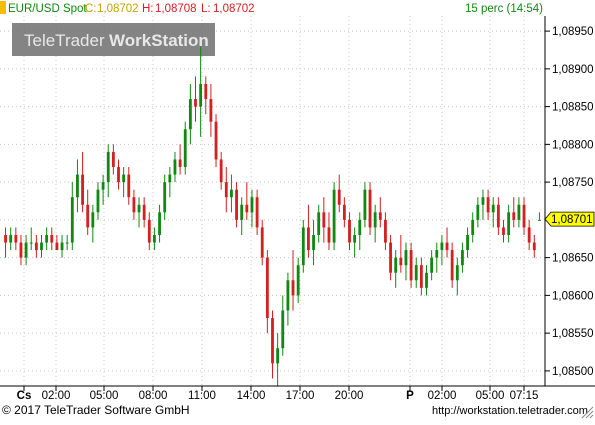  Describe the element at coordinates (118, 9) in the screenshot. I see `close-value: 1,08702` at that location.